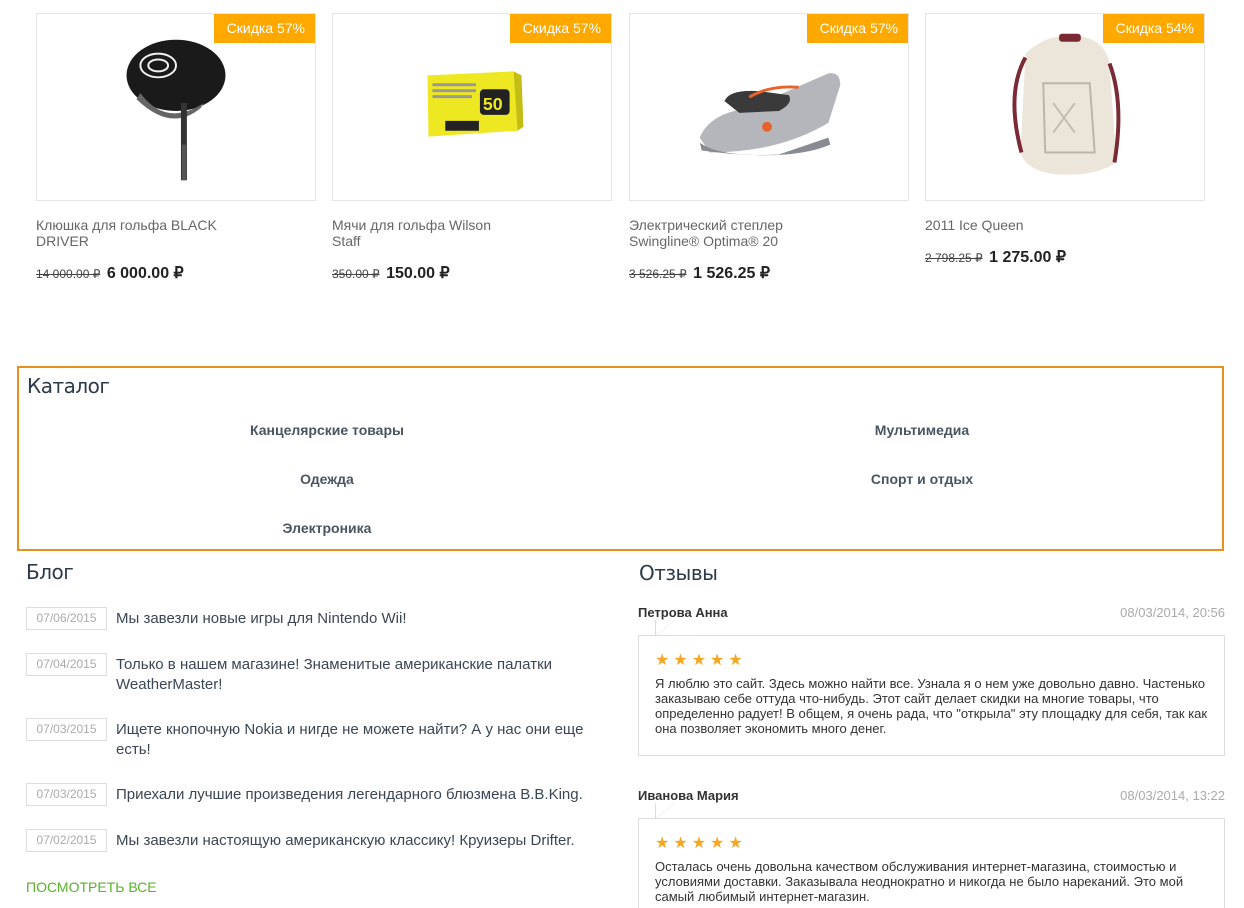 Image resolution: width=1244 pixels, height=908 pixels. What do you see at coordinates (678, 573) in the screenshot?
I see `reviews-title: Отзывы` at bounding box center [678, 573].